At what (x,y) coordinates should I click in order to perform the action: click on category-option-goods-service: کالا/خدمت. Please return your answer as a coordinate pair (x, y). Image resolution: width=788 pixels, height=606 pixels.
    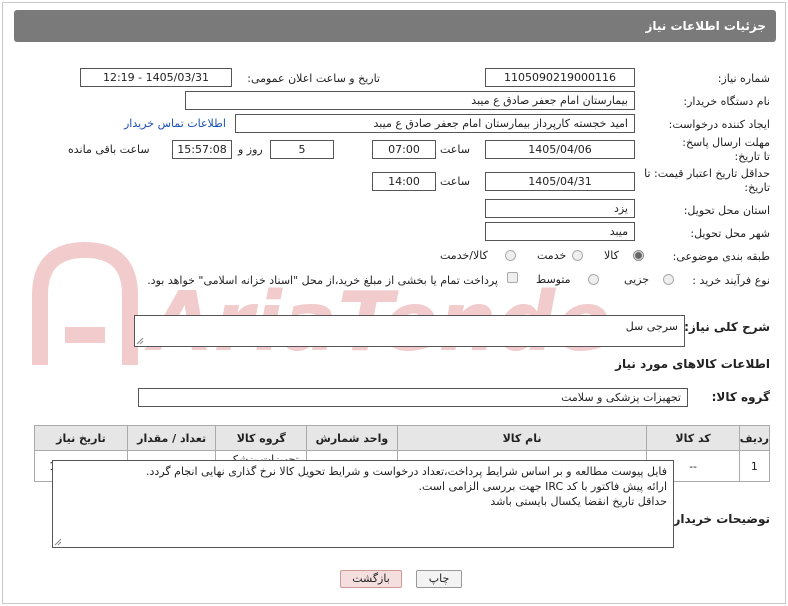
    Looking at the image, I should click on (464, 255).